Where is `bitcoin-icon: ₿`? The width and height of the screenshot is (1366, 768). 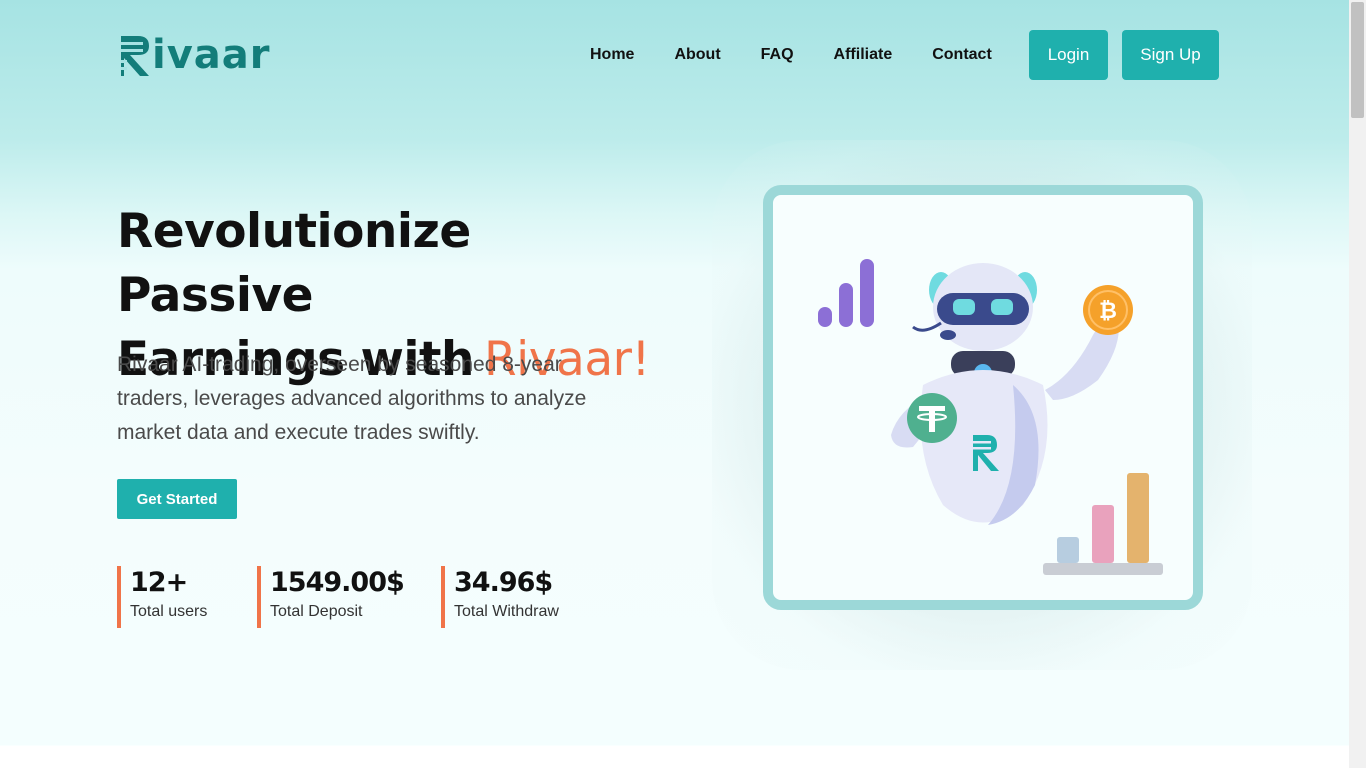
bitcoin-icon: ₿ is located at coordinates (1108, 310).